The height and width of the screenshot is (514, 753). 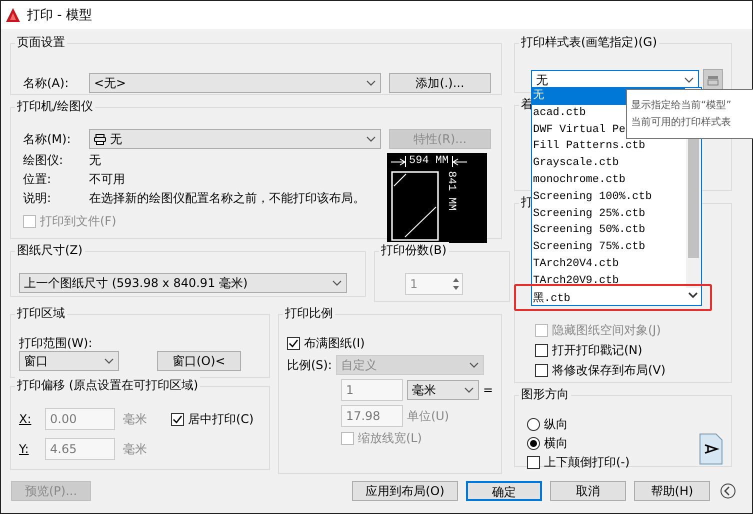 I want to click on info-value: 无, so click(x=95, y=160).